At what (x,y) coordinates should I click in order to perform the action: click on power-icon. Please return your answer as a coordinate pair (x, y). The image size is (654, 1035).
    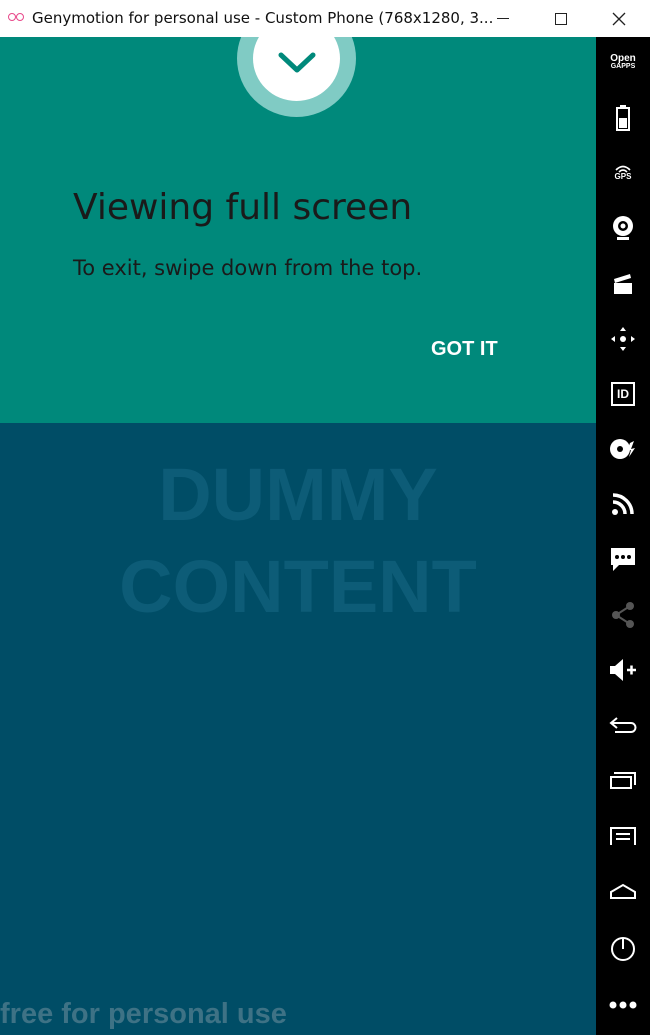
    Looking at the image, I should click on (623, 949).